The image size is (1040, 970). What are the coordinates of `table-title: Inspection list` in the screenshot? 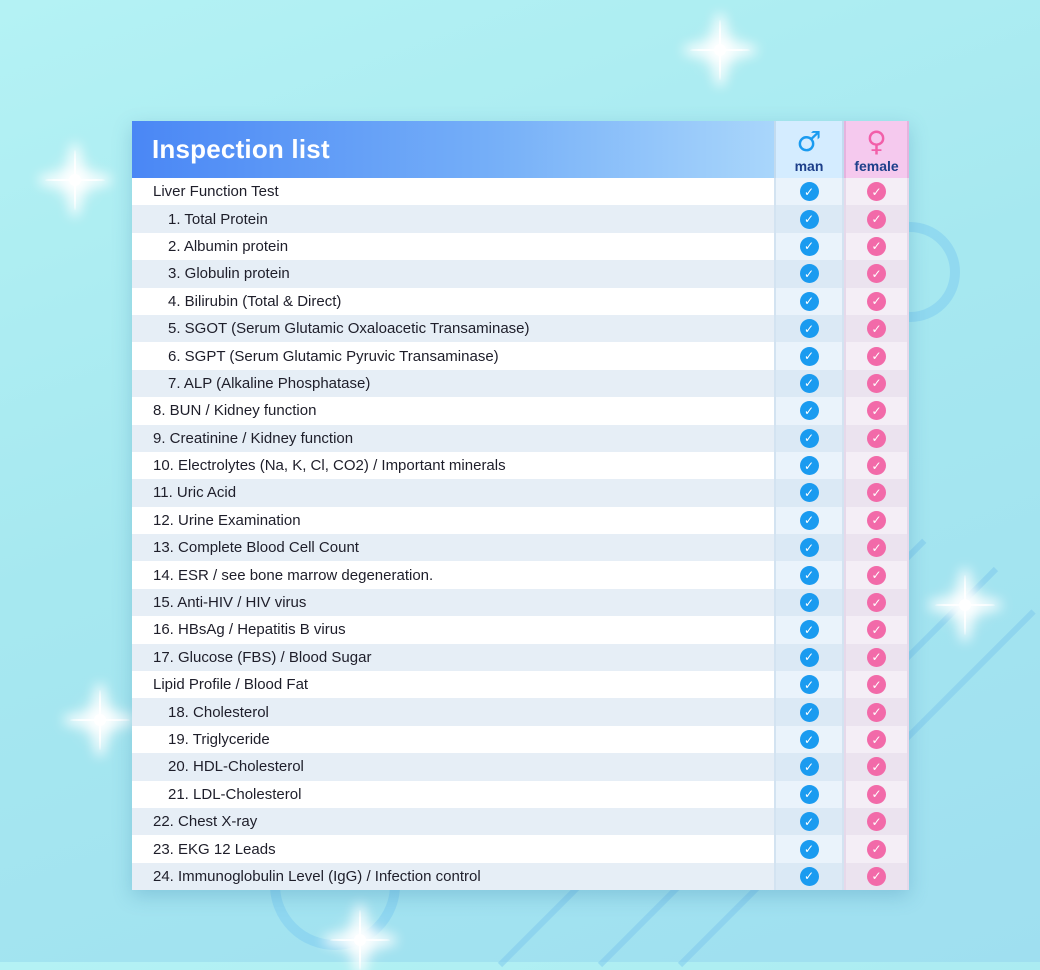 It's located at (241, 149).